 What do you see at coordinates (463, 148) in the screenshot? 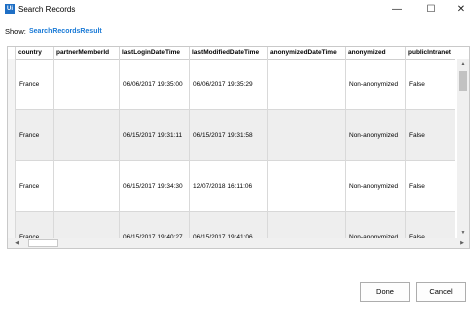
I see `vertical-scrollbar: ▲ ▼` at bounding box center [463, 148].